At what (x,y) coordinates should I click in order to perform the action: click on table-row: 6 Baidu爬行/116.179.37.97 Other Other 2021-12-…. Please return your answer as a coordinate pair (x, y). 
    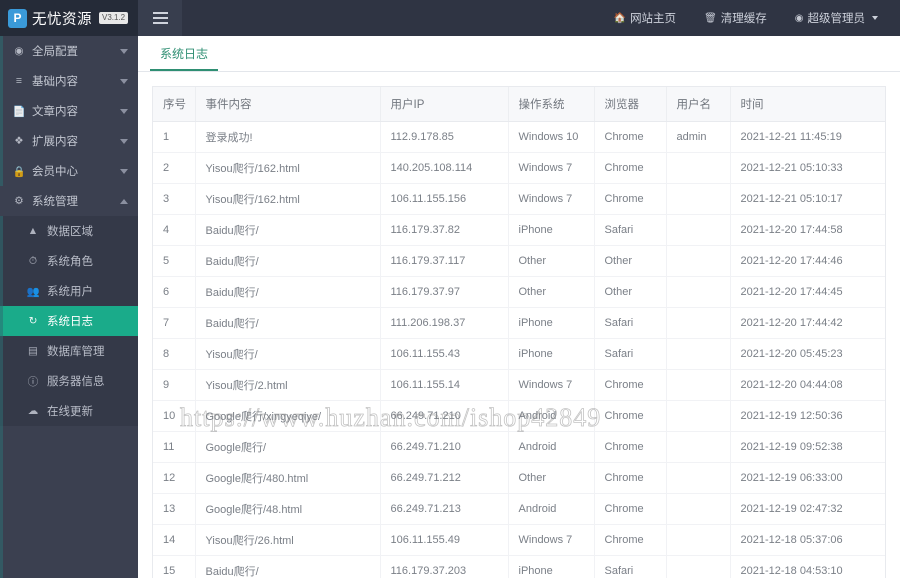
    Looking at the image, I should click on (519, 292).